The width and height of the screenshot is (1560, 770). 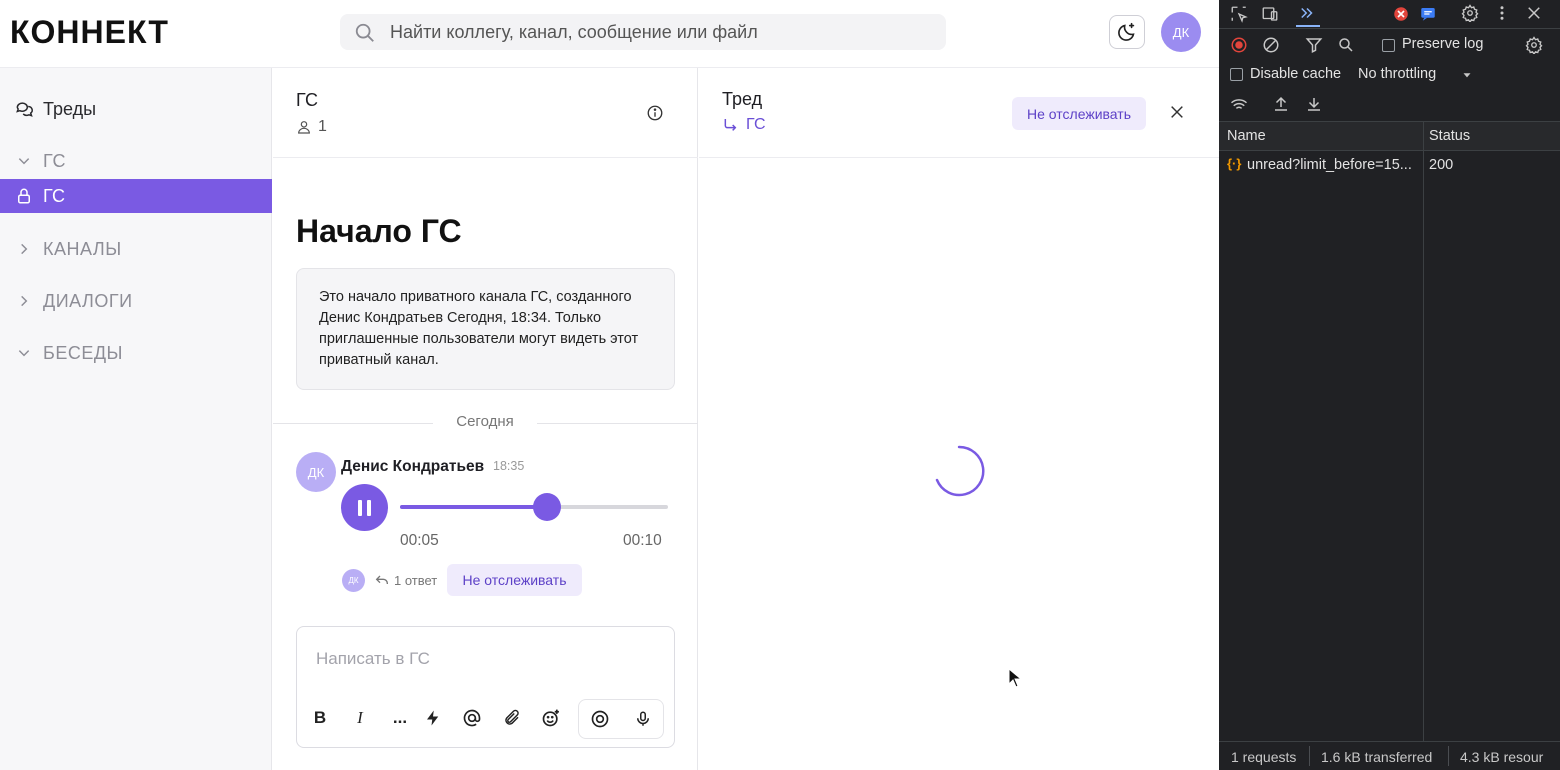 What do you see at coordinates (88, 300) in the screenshot?
I see `sidebar-section-label: ДИАЛОГИ` at bounding box center [88, 300].